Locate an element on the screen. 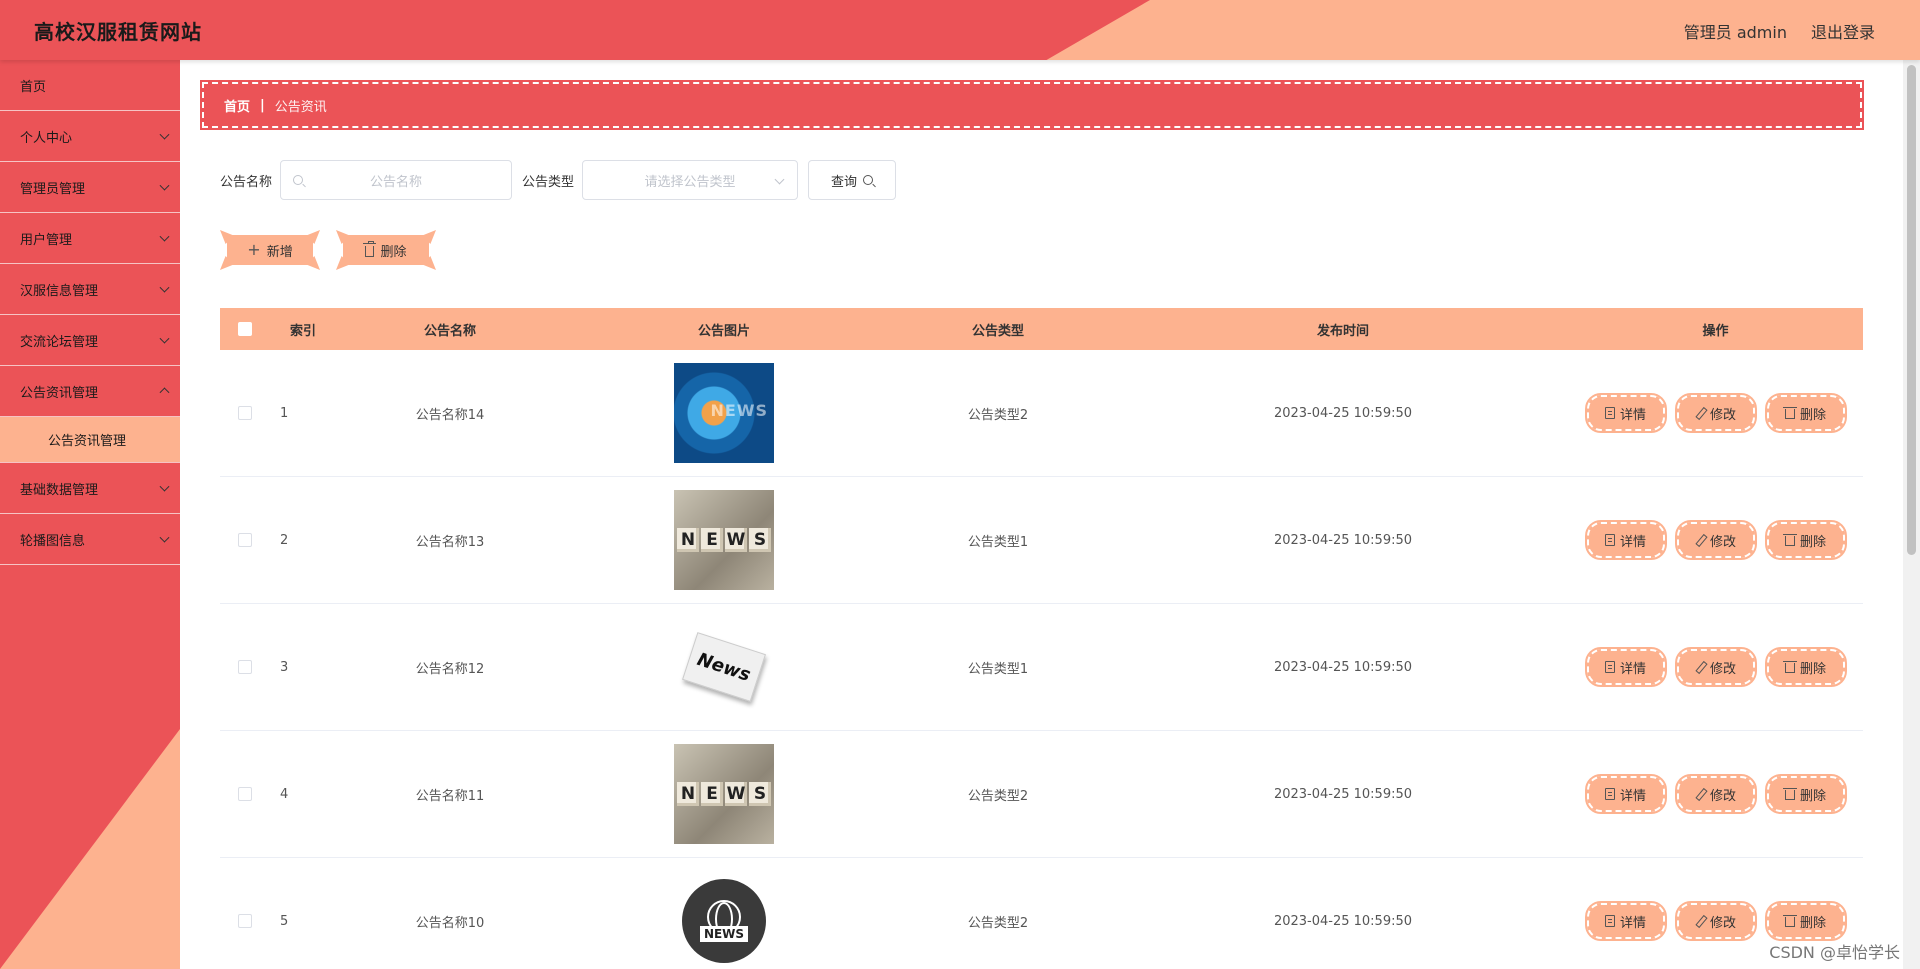 This screenshot has height=969, width=1920. name-search-placeholder: 公告名称 is located at coordinates (396, 182).